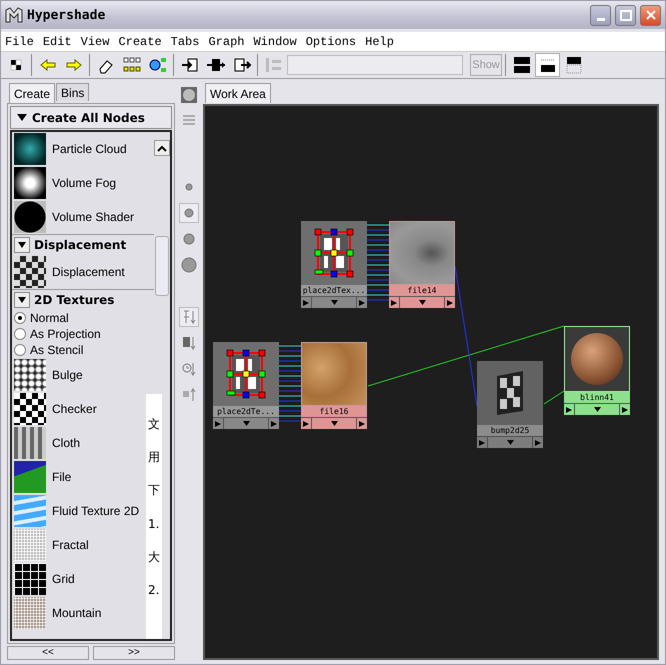  What do you see at coordinates (154, 524) in the screenshot?
I see `text-fragment: 1.` at bounding box center [154, 524].